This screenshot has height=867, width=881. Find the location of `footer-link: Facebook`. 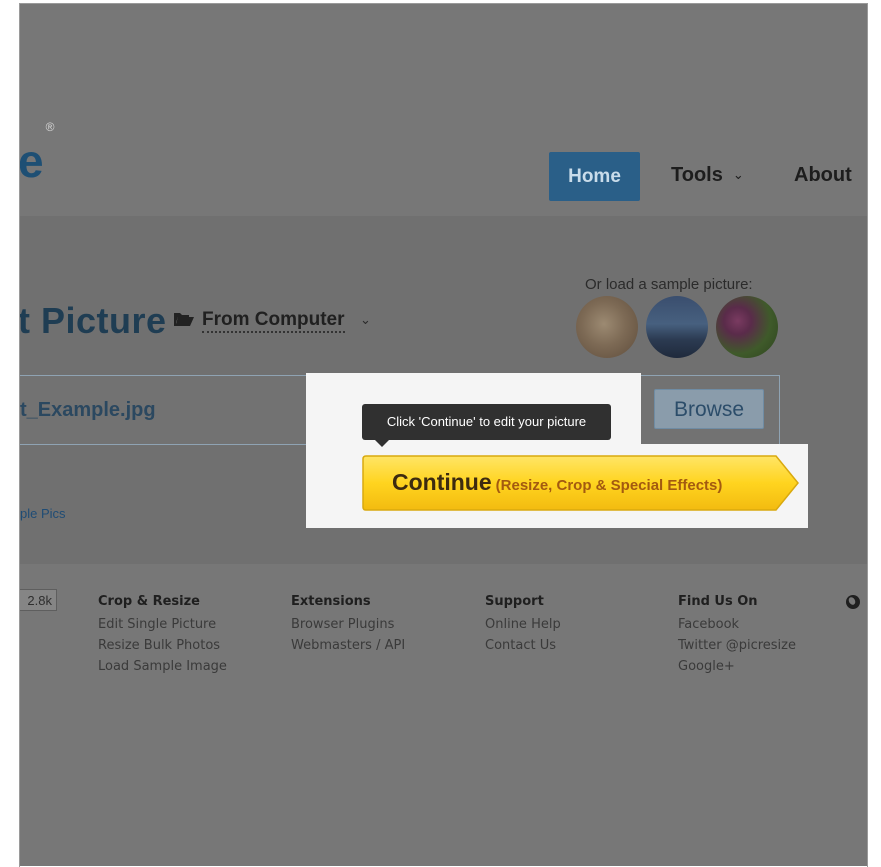

footer-link: Facebook is located at coordinates (737, 624).